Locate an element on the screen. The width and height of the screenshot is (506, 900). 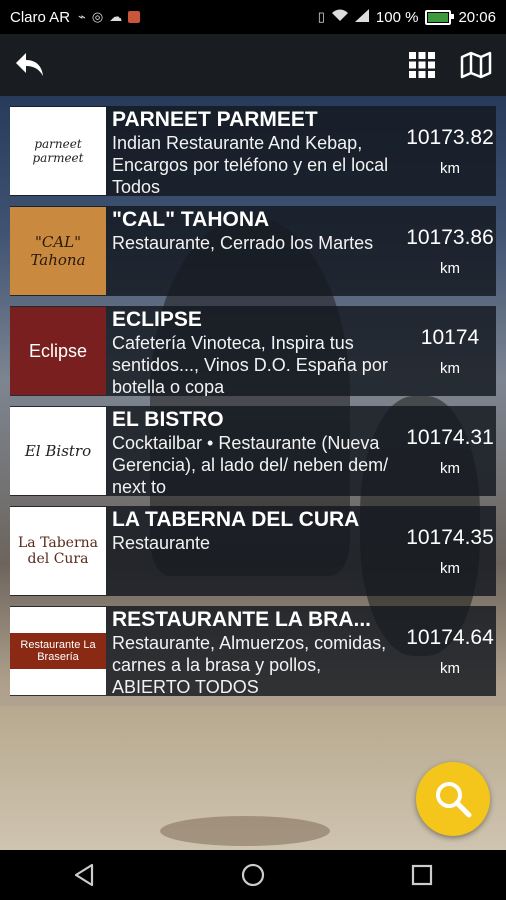
app-notification-icon is located at coordinates (134, 17).